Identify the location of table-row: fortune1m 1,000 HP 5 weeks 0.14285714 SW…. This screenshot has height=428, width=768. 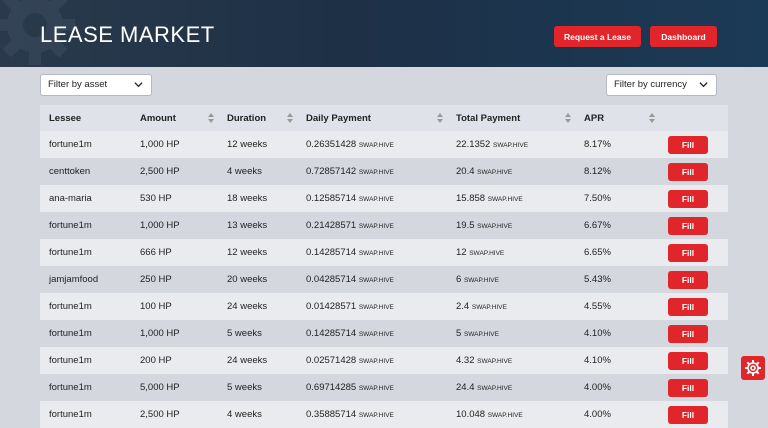
(384, 333).